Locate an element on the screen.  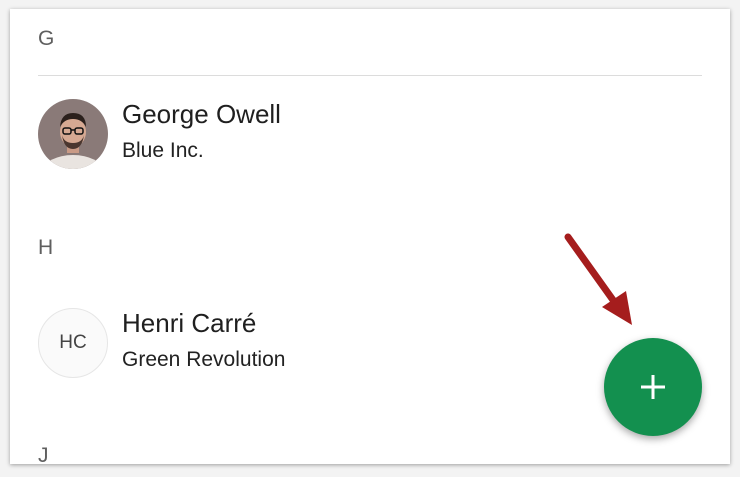
red-arrow-icon is located at coordinates (598, 279).